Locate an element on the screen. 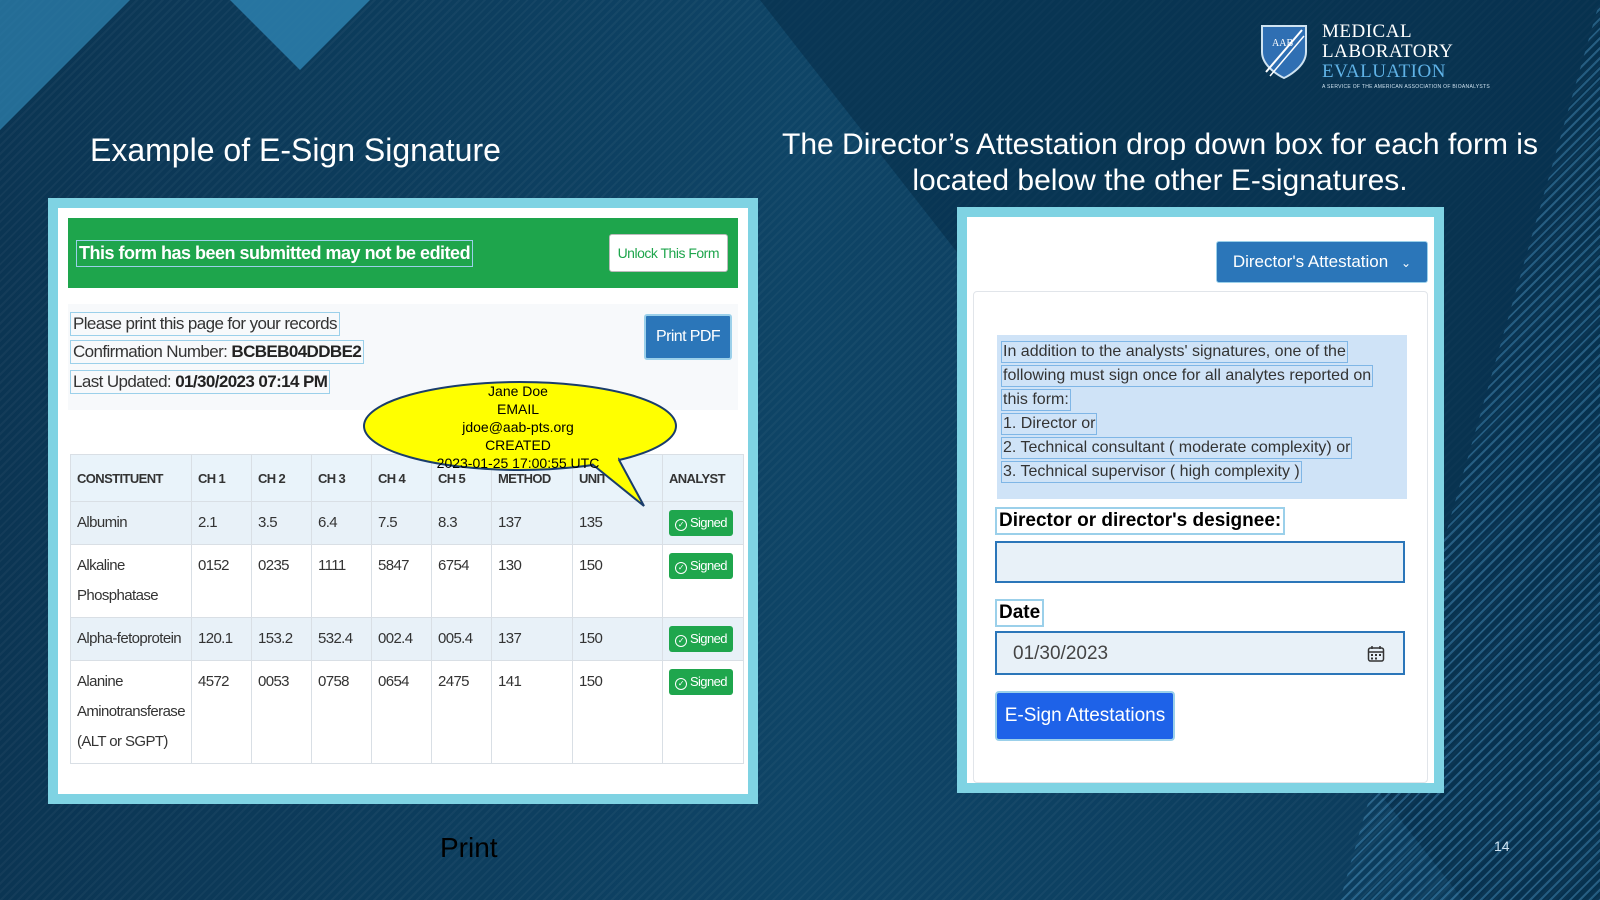  info-line: 1. Director or is located at coordinates (1049, 424).